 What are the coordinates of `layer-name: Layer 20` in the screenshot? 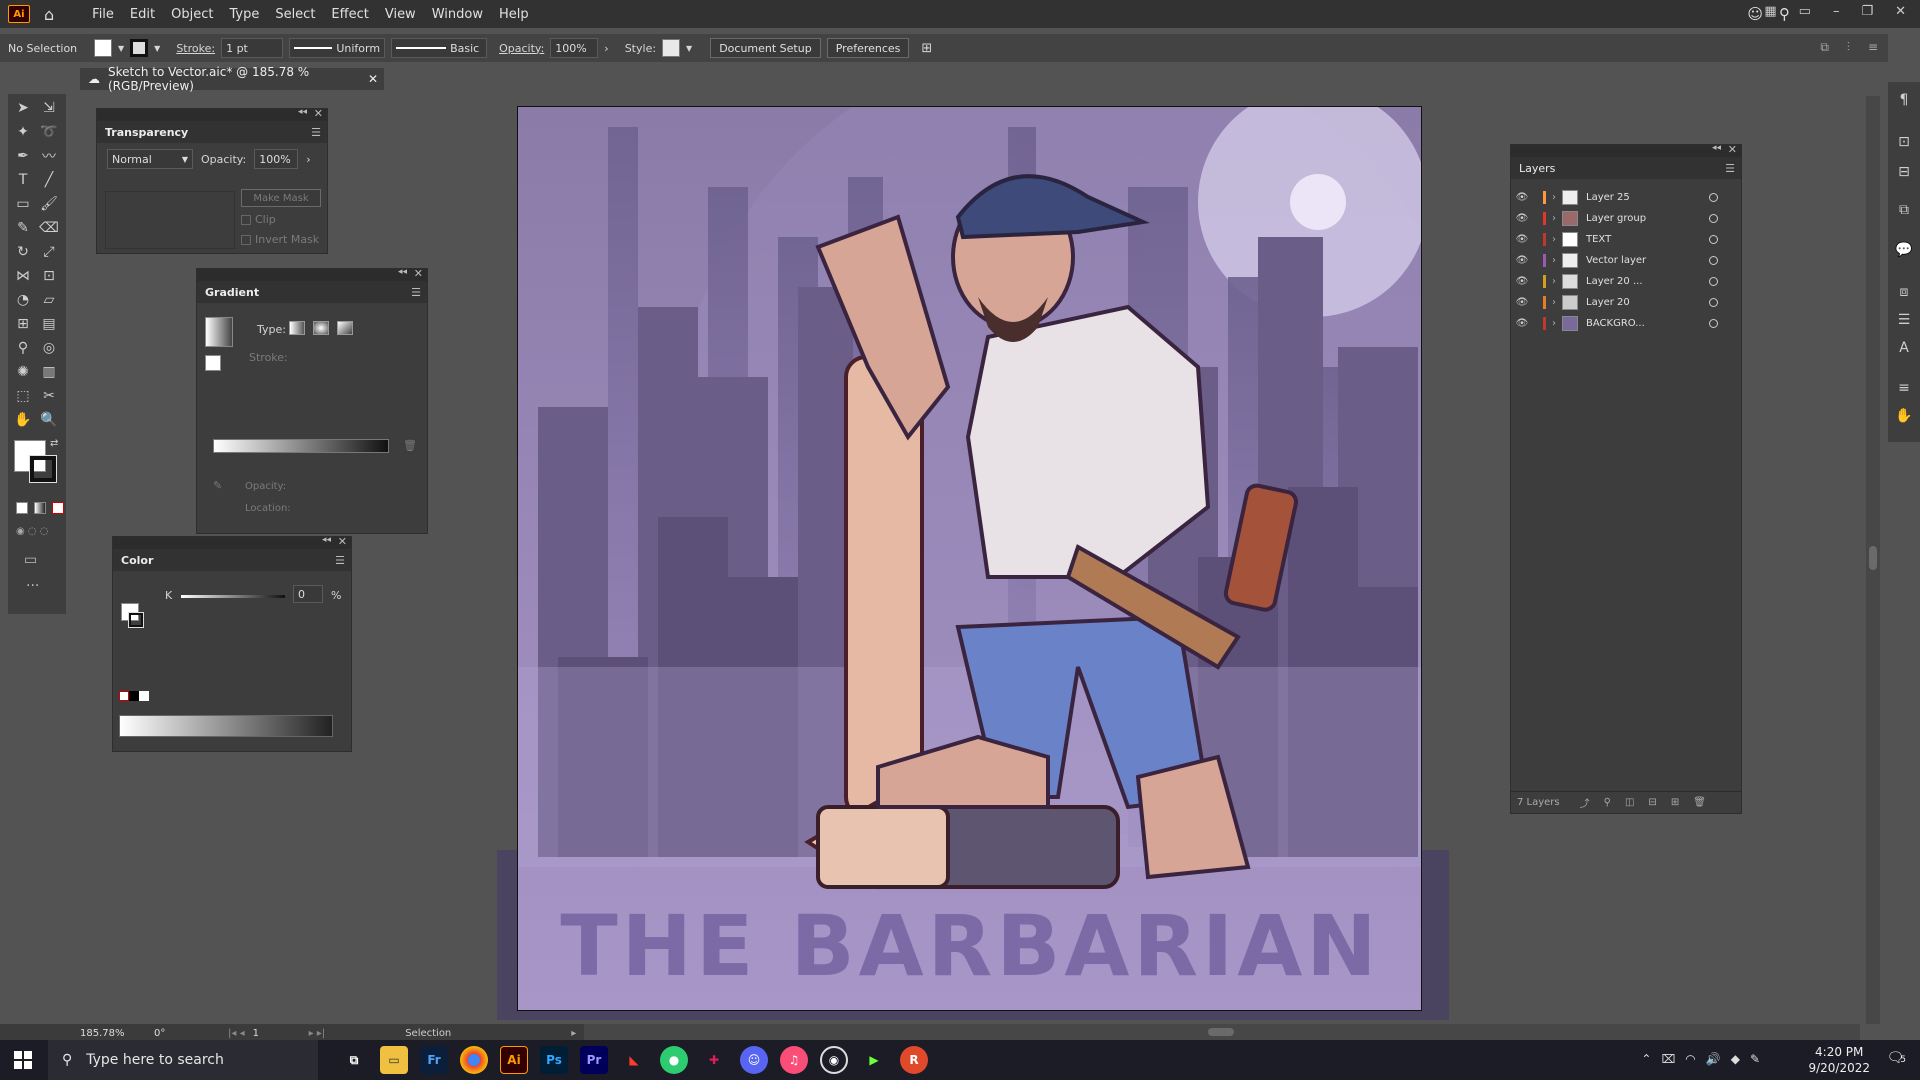 It's located at (1608, 302).